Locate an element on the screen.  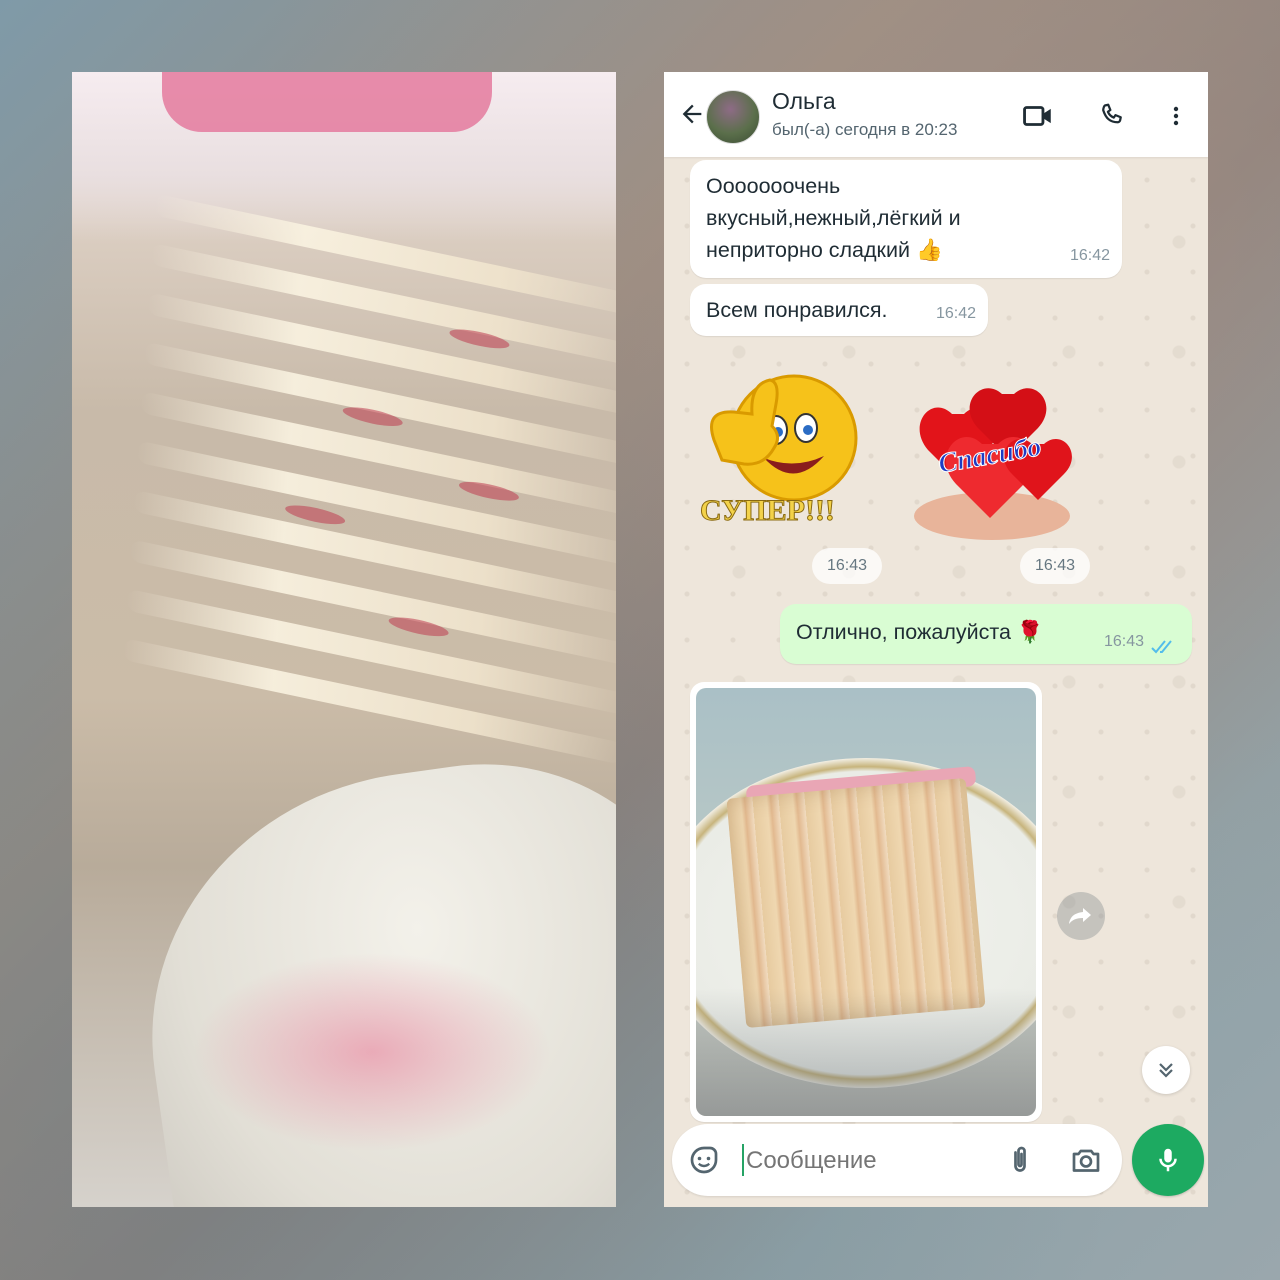
voice-message-button is located at coordinates (1168, 1160).